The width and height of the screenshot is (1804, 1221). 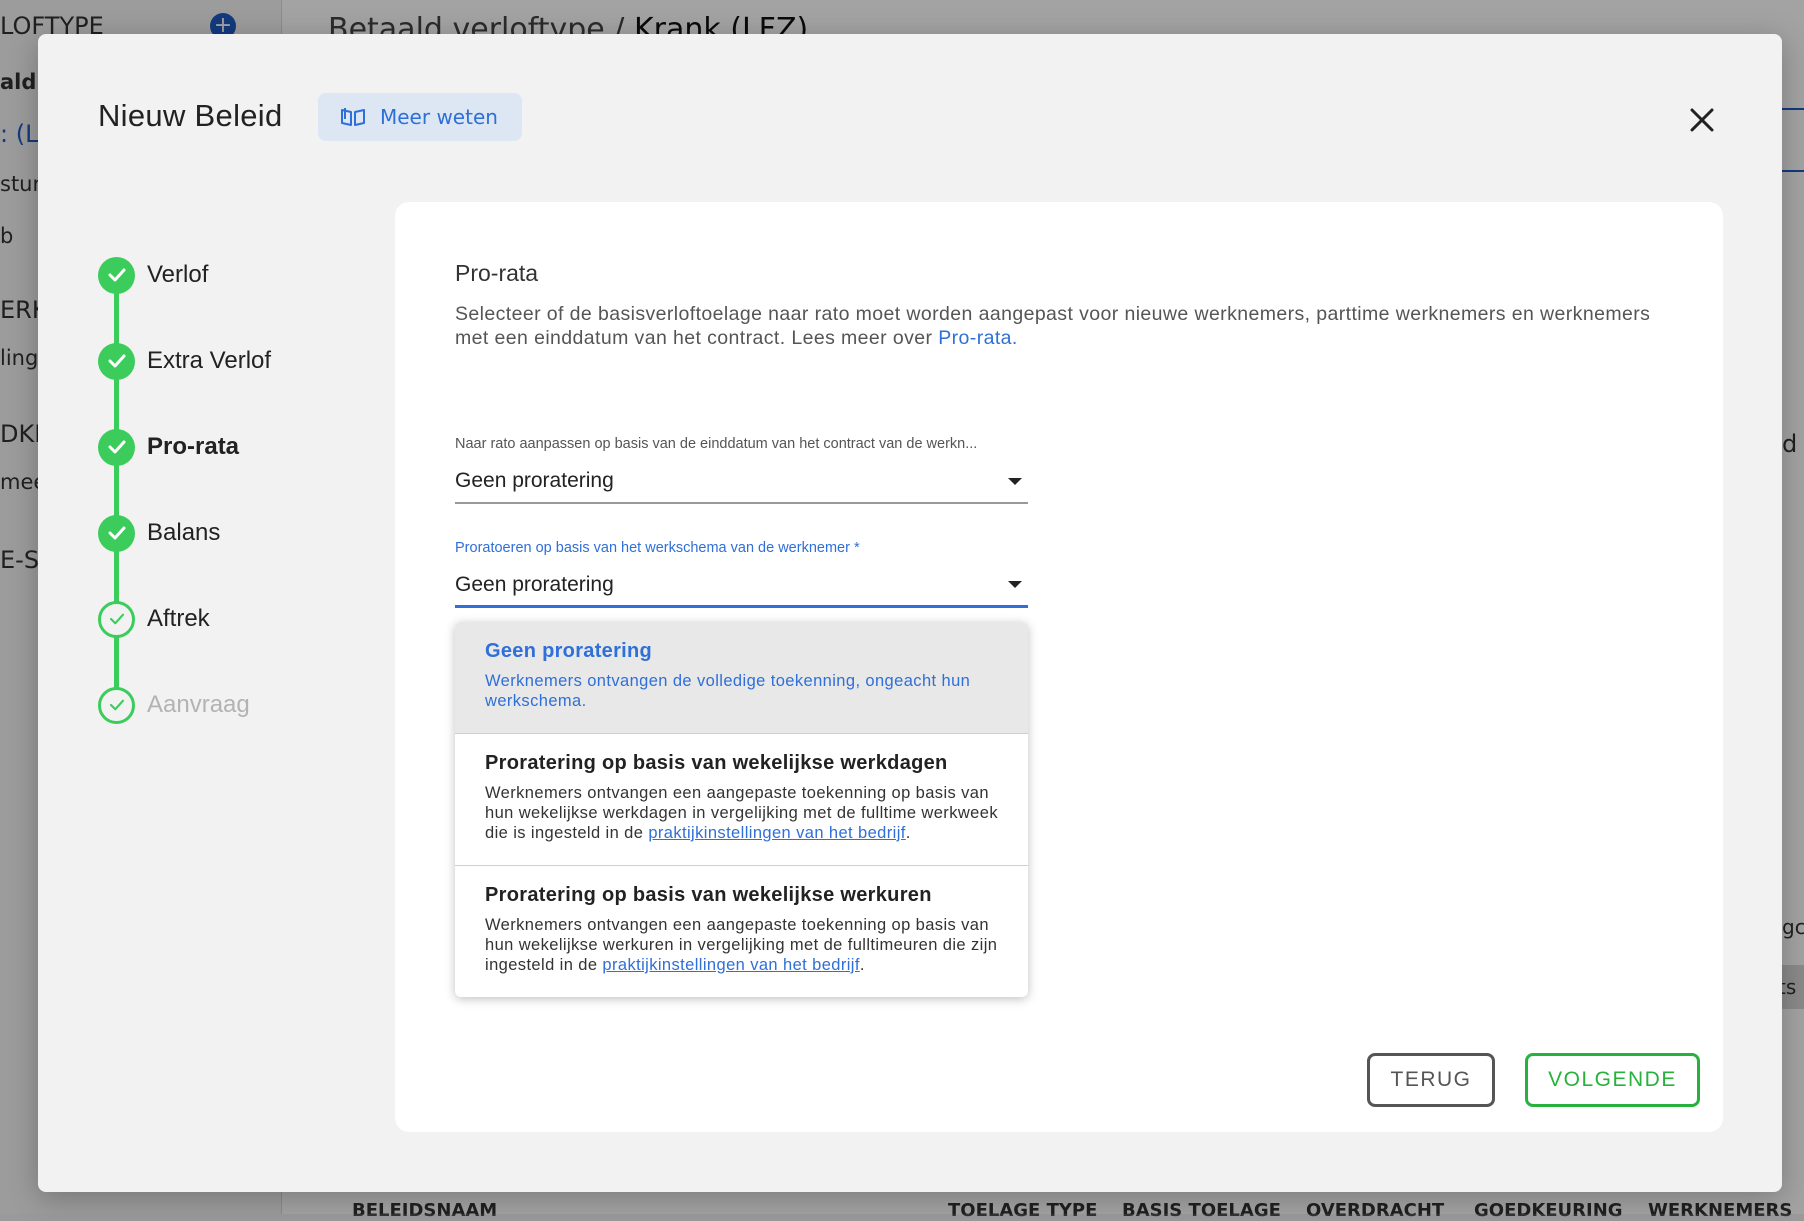 I want to click on step-aftrek: Aftrek, so click(x=154, y=619).